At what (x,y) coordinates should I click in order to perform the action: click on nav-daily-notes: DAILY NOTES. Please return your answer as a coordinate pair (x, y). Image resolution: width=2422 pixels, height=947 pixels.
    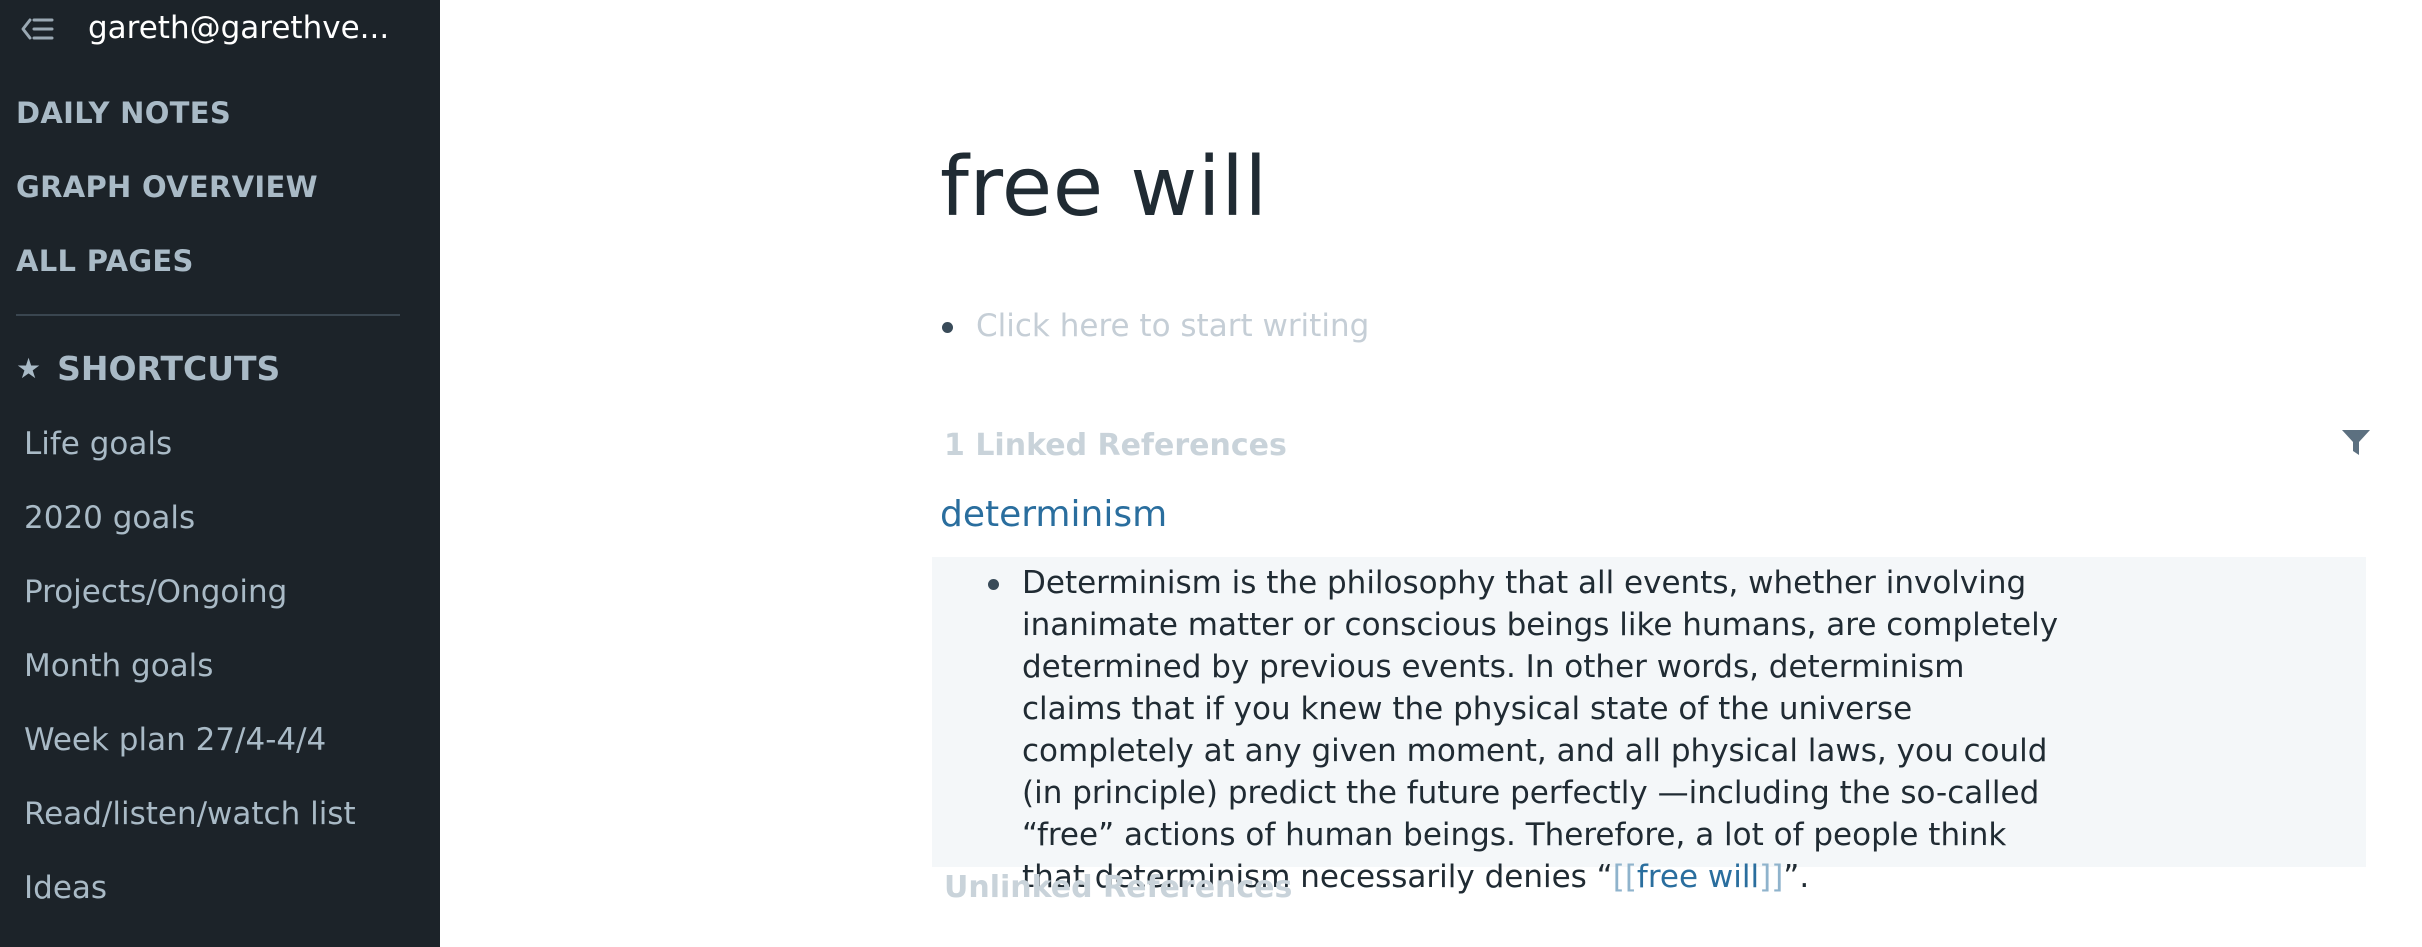
    Looking at the image, I should click on (123, 113).